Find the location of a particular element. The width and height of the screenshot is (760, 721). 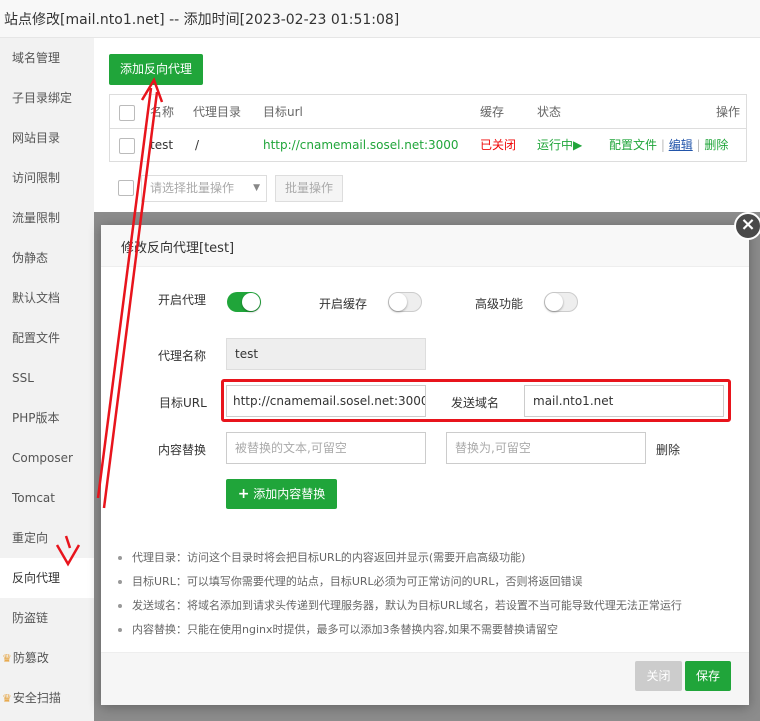

batch-checkbox is located at coordinates (126, 188).